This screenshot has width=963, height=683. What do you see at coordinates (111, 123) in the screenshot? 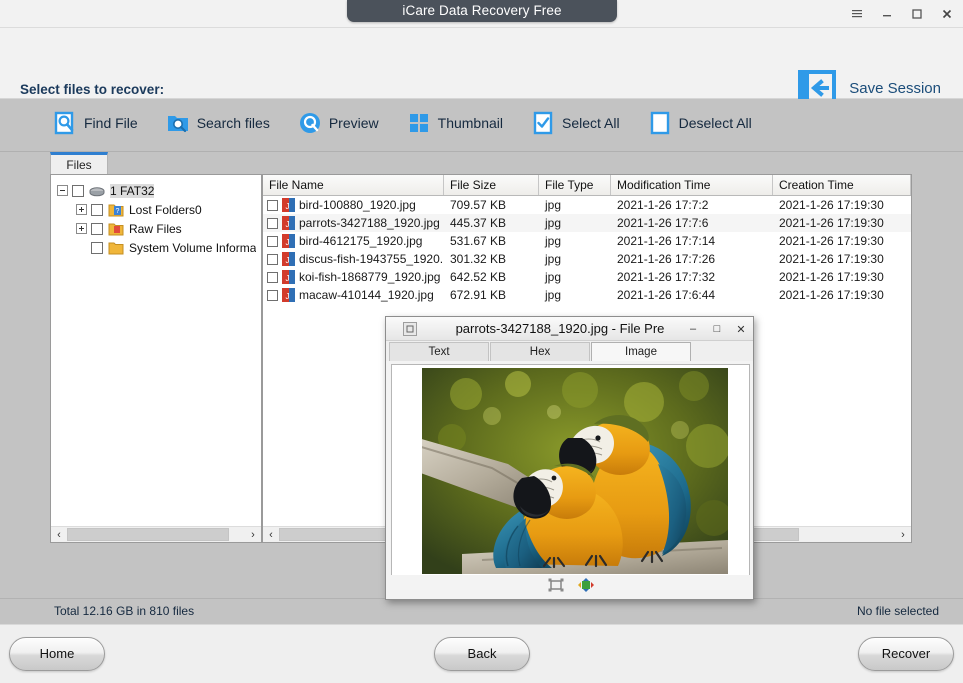
I see `toolbar-find-file-label: Find File` at bounding box center [111, 123].